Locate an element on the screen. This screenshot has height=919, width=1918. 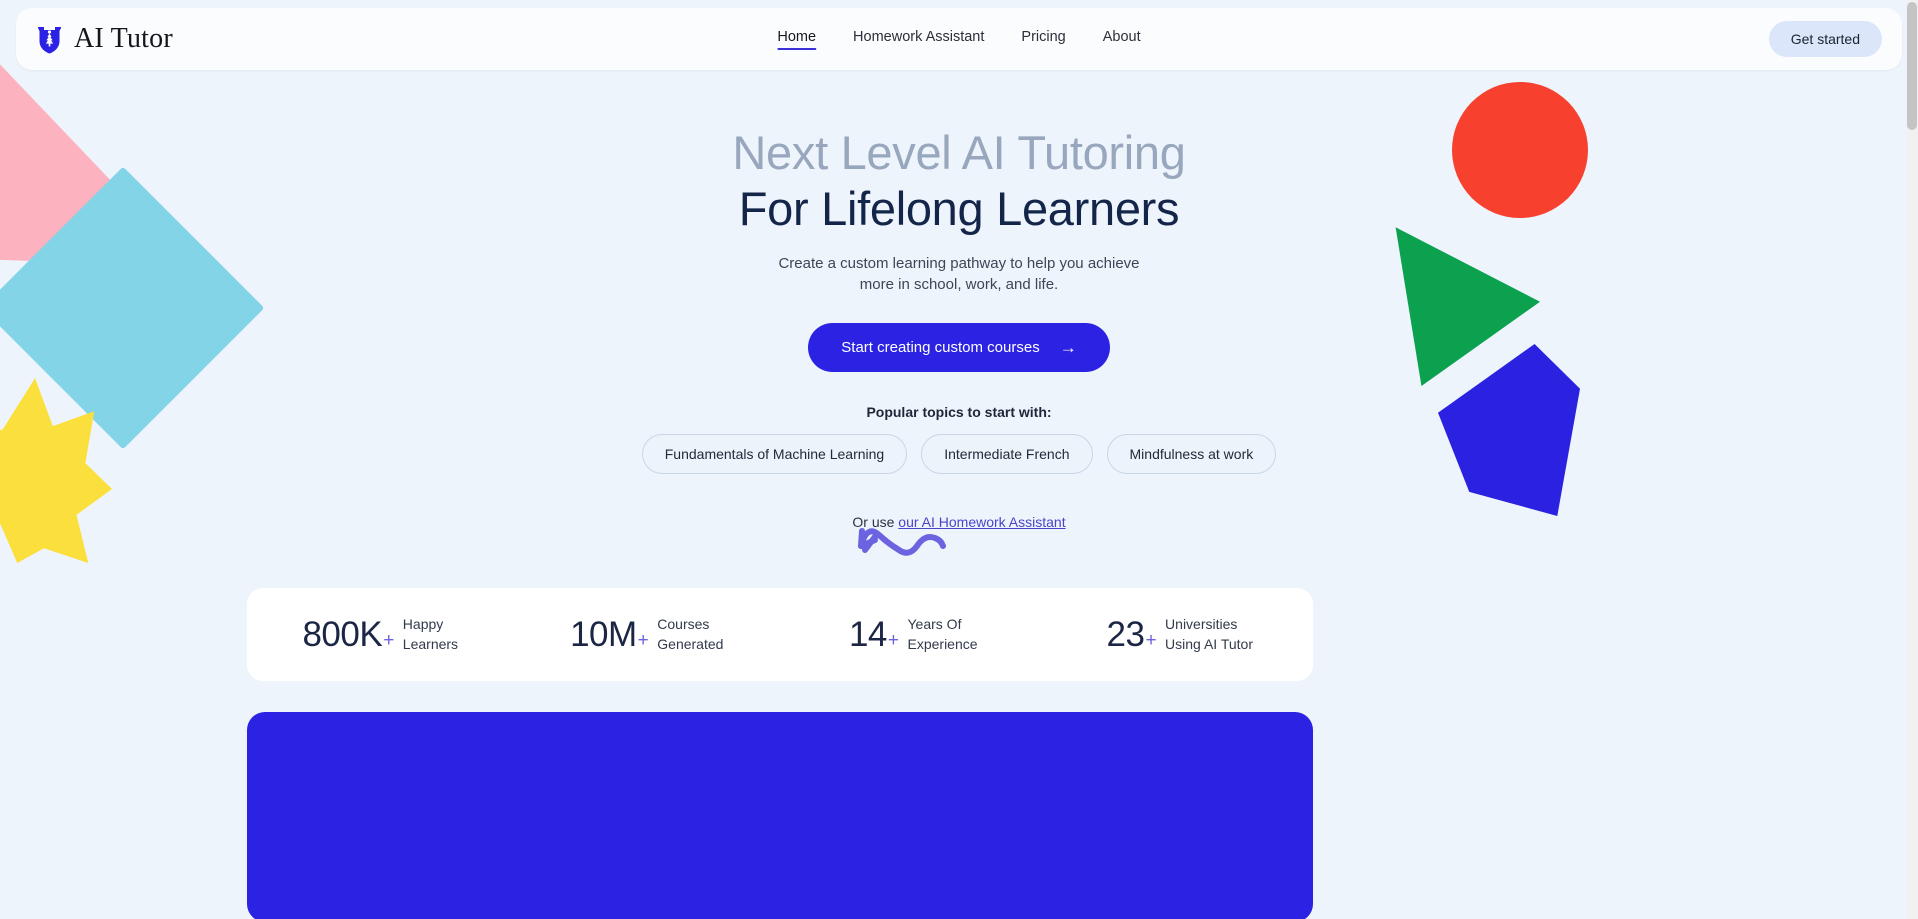
nav-item-home: Home is located at coordinates (796, 39).